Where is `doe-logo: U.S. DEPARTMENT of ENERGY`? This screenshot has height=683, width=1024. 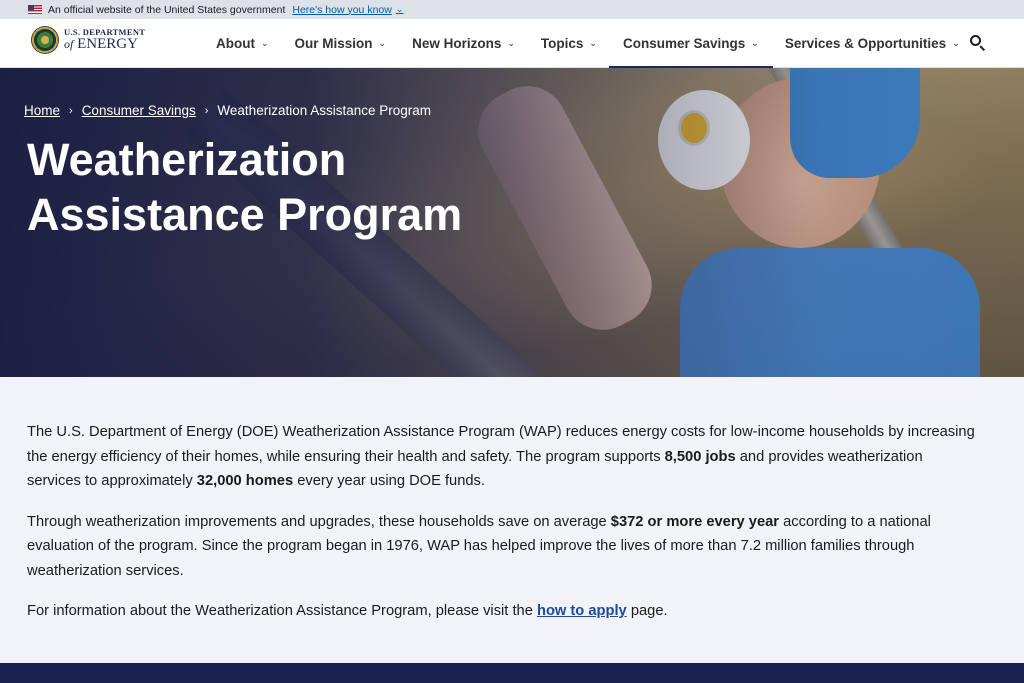 doe-logo: U.S. DEPARTMENT of ENERGY is located at coordinates (88, 40).